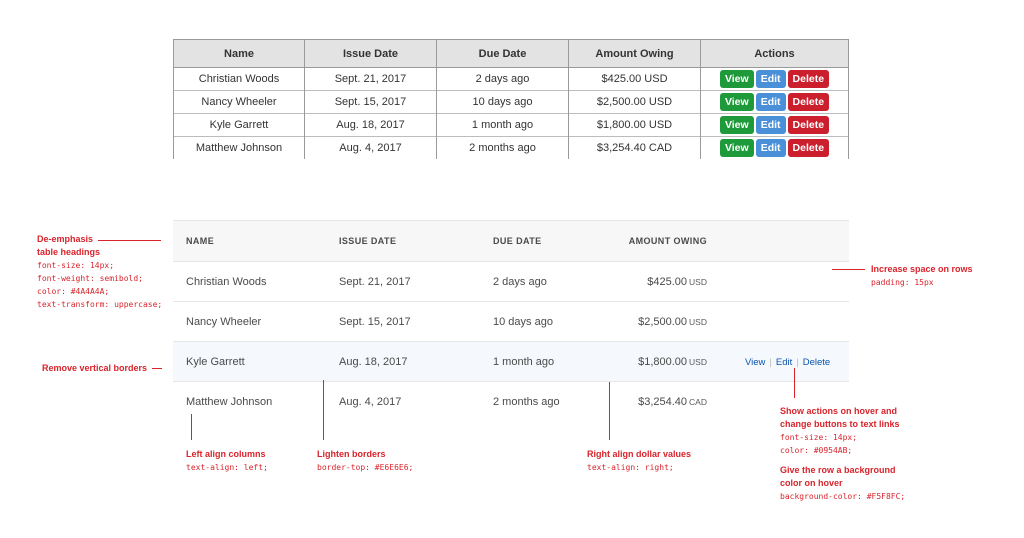  What do you see at coordinates (667, 281) in the screenshot?
I see `amount-value: $425.00` at bounding box center [667, 281].